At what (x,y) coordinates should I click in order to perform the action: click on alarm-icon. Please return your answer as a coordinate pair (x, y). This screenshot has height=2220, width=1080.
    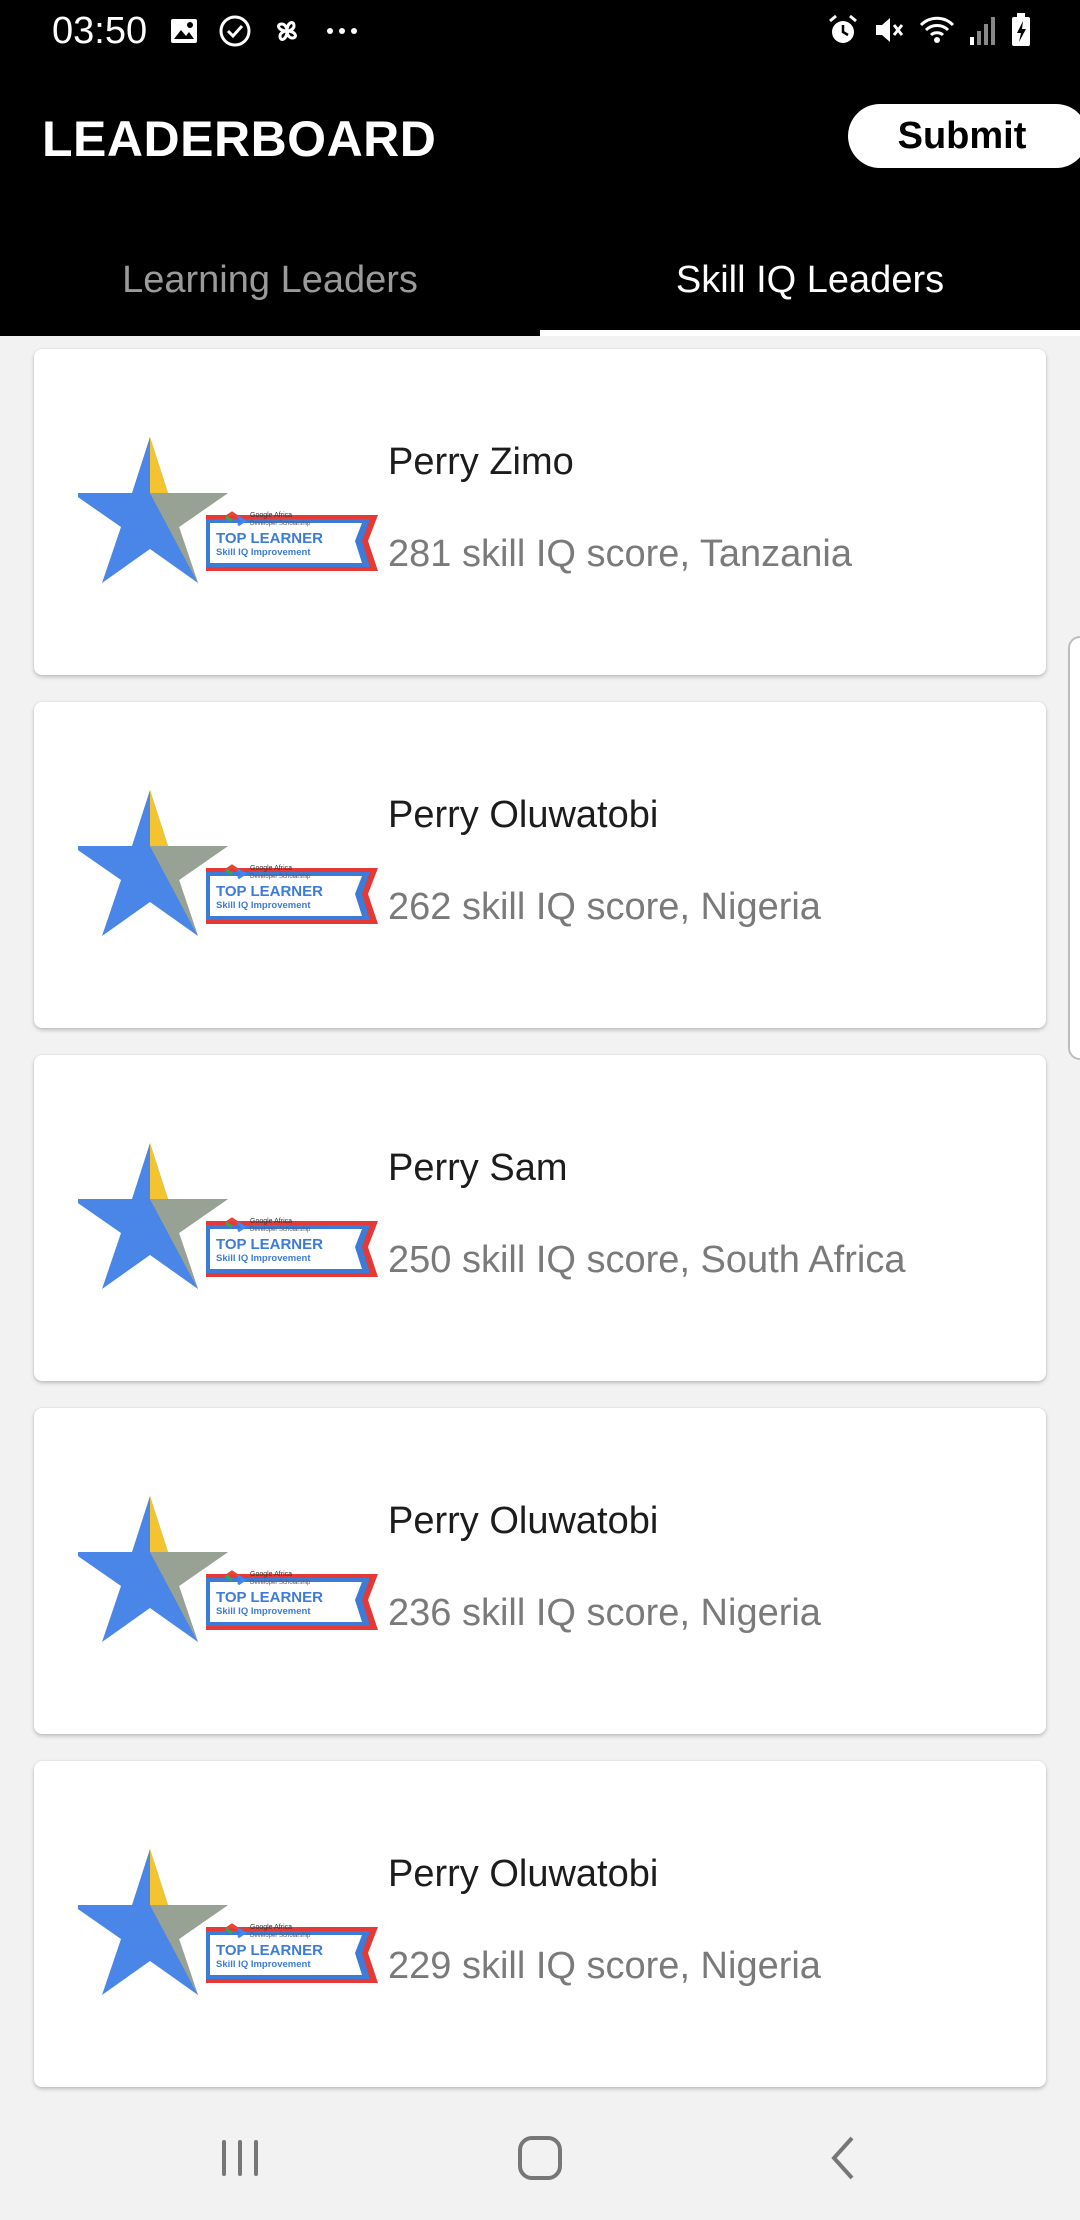
    Looking at the image, I should click on (843, 30).